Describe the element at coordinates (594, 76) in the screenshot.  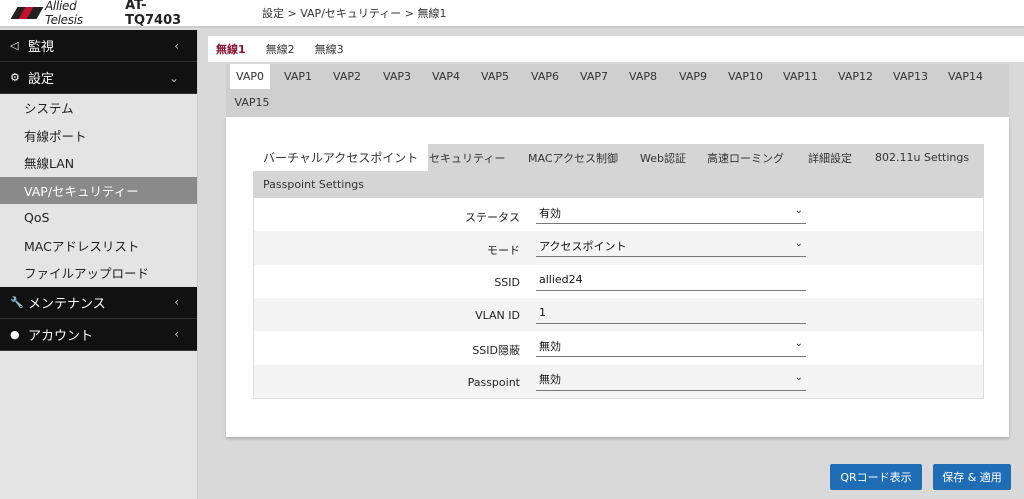
I see `tab-vap7: VAP7` at that location.